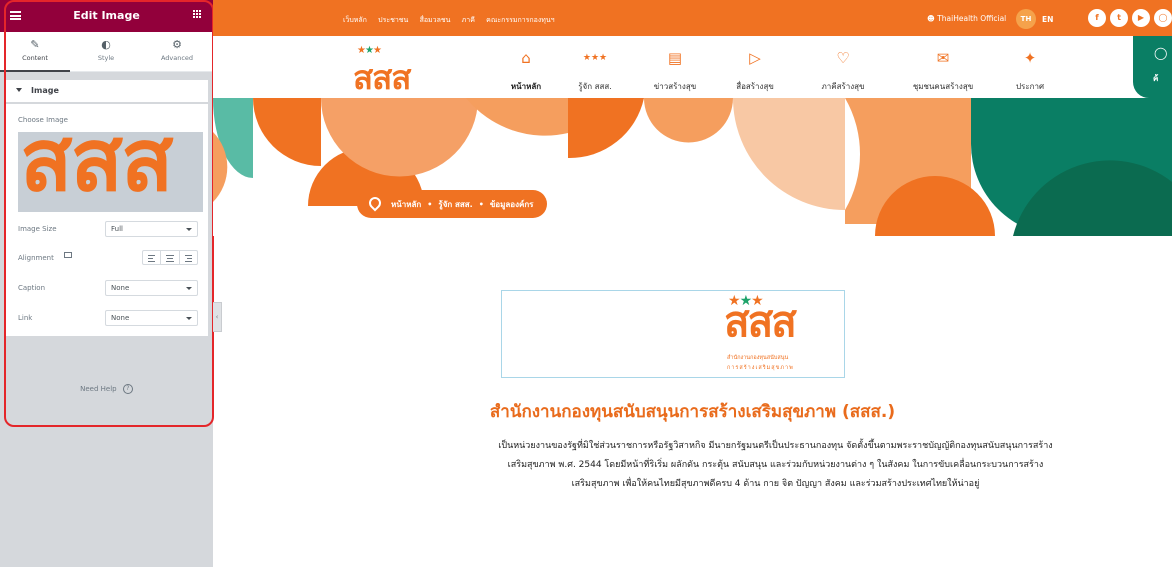  Describe the element at coordinates (526, 86) in the screenshot. I see `nav-home-label: หน้าหลัก` at that location.